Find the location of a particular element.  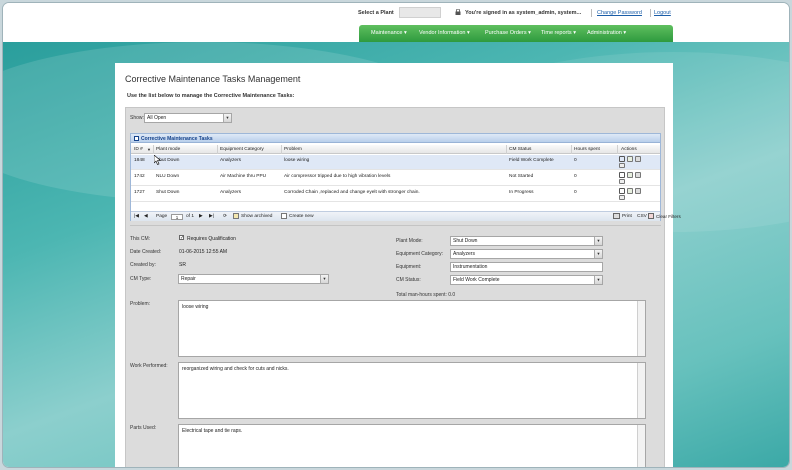

show-archived-button: Show archived is located at coordinates (256, 216).